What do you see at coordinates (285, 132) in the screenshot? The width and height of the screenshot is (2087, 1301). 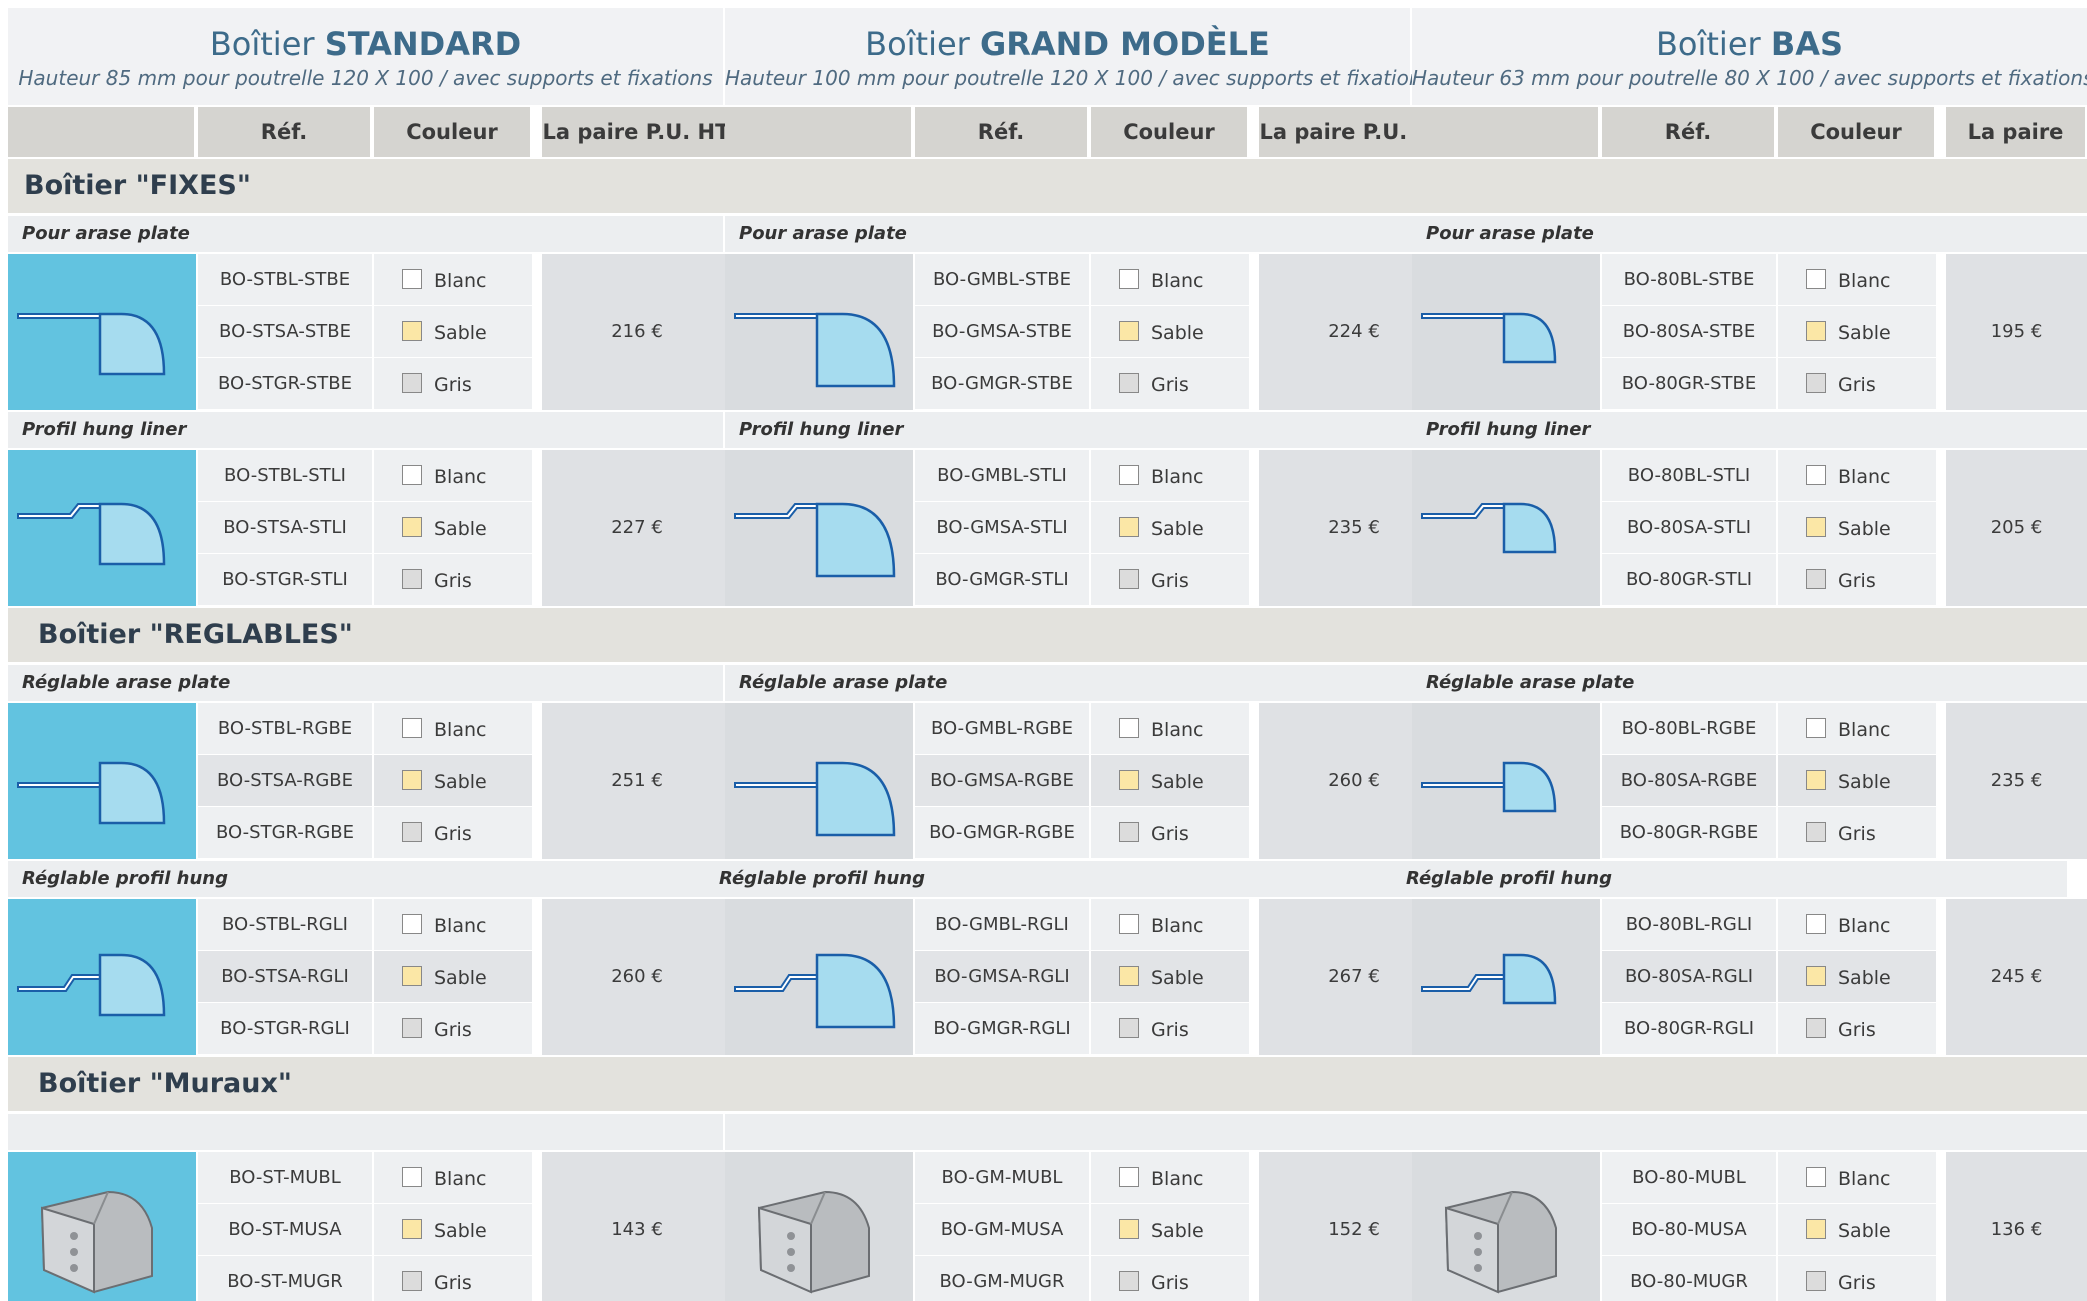 I see `column-header-ref: Réf.` at bounding box center [285, 132].